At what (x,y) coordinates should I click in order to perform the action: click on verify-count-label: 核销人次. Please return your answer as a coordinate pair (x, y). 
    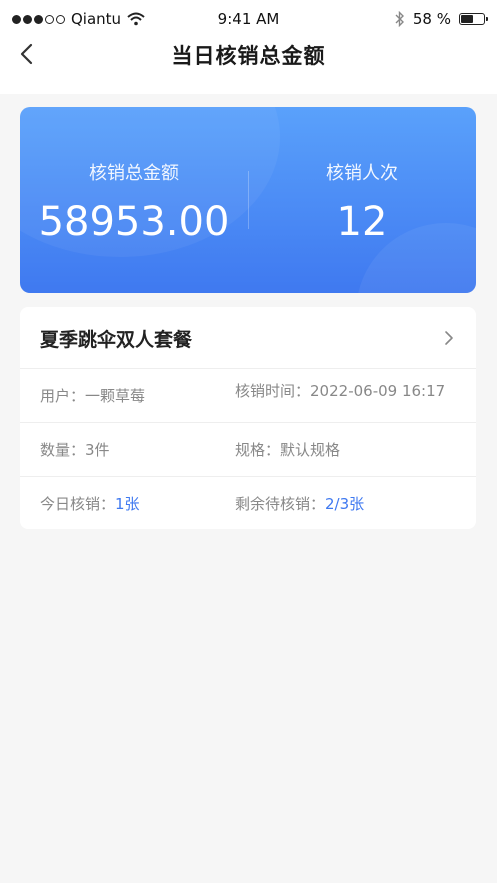
    Looking at the image, I should click on (362, 173).